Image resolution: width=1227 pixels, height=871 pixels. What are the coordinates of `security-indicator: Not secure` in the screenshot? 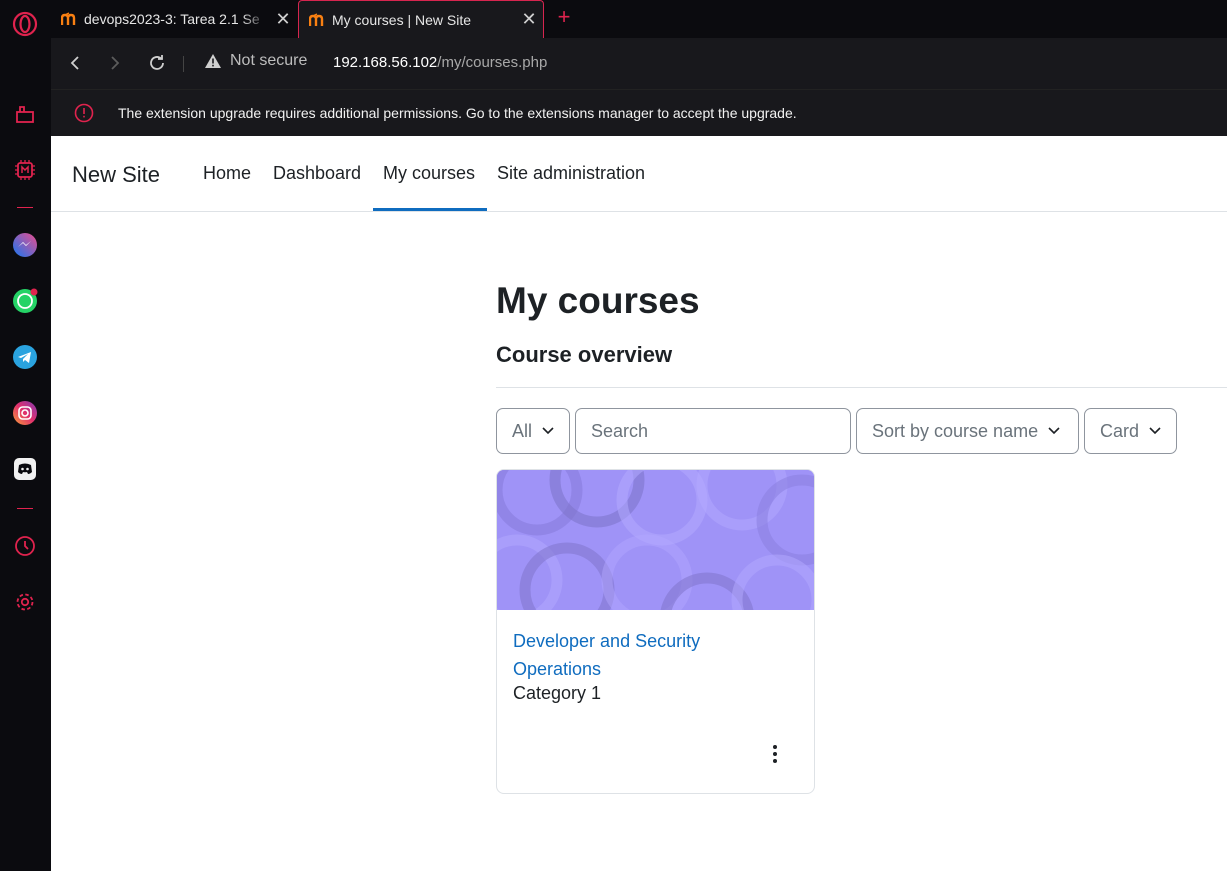 It's located at (255, 61).